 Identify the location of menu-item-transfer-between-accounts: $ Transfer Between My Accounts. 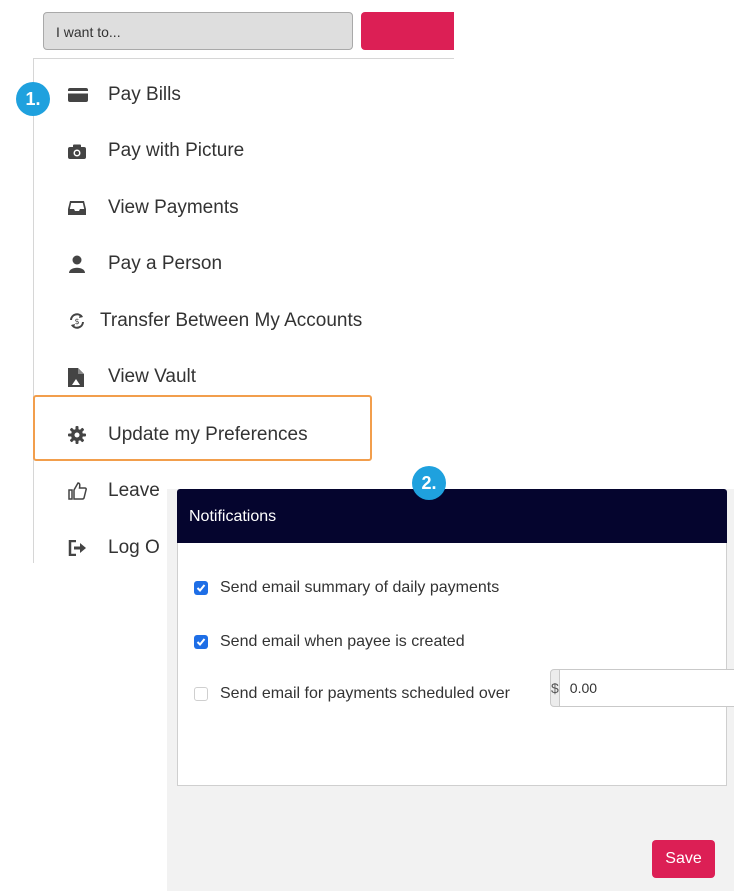
(215, 321).